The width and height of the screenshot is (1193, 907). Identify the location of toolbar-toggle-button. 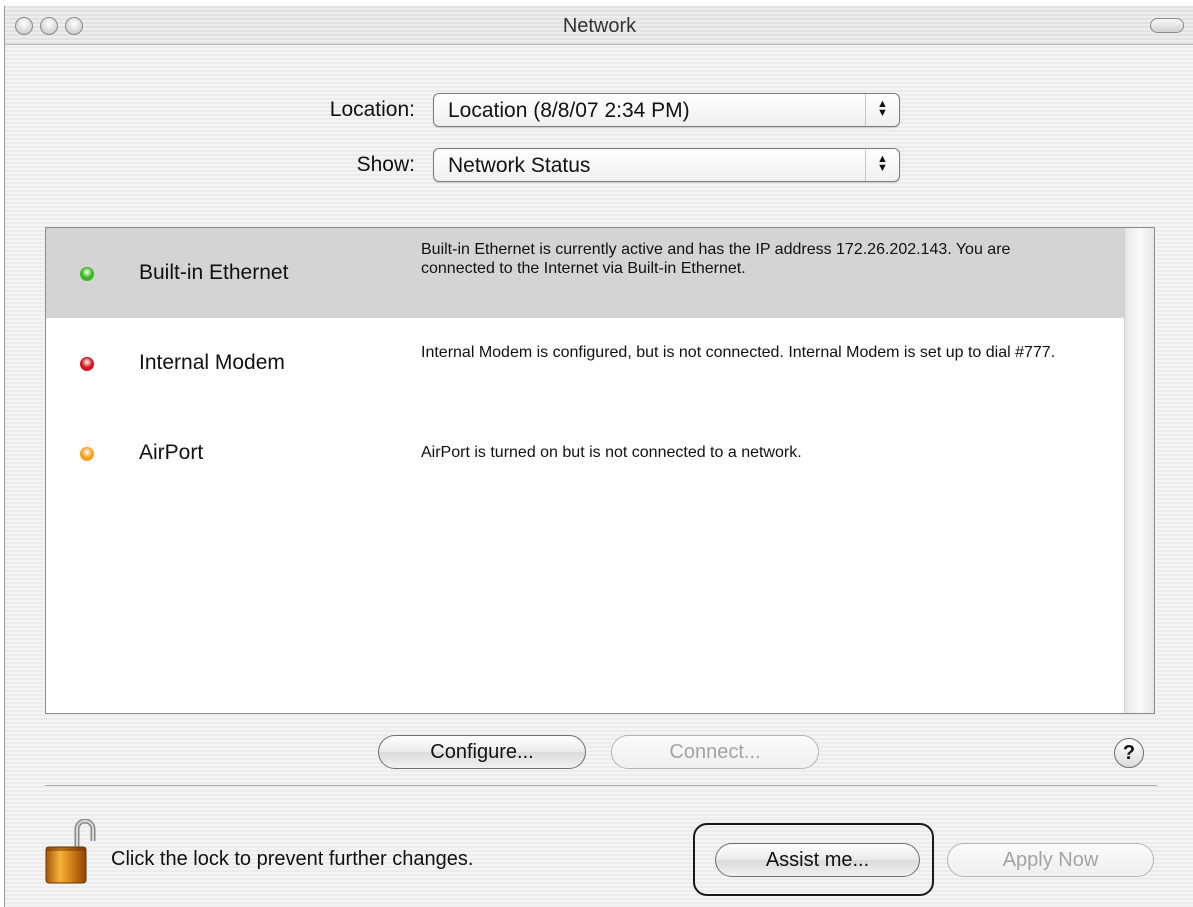
(1167, 25).